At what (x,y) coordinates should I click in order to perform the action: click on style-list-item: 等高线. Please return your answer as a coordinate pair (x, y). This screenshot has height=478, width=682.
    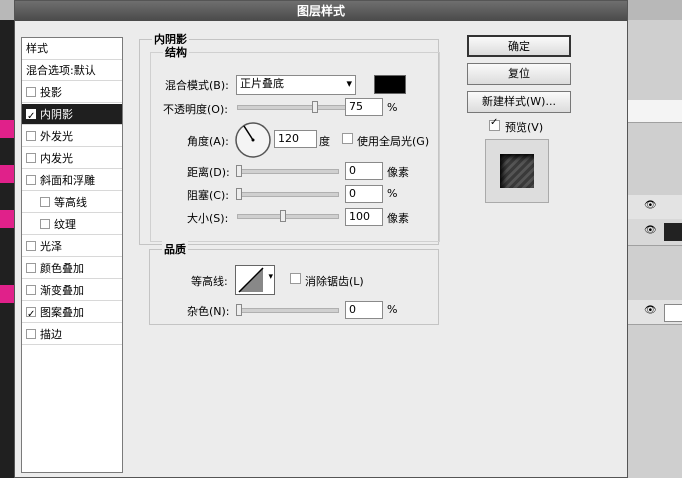
    Looking at the image, I should click on (72, 202).